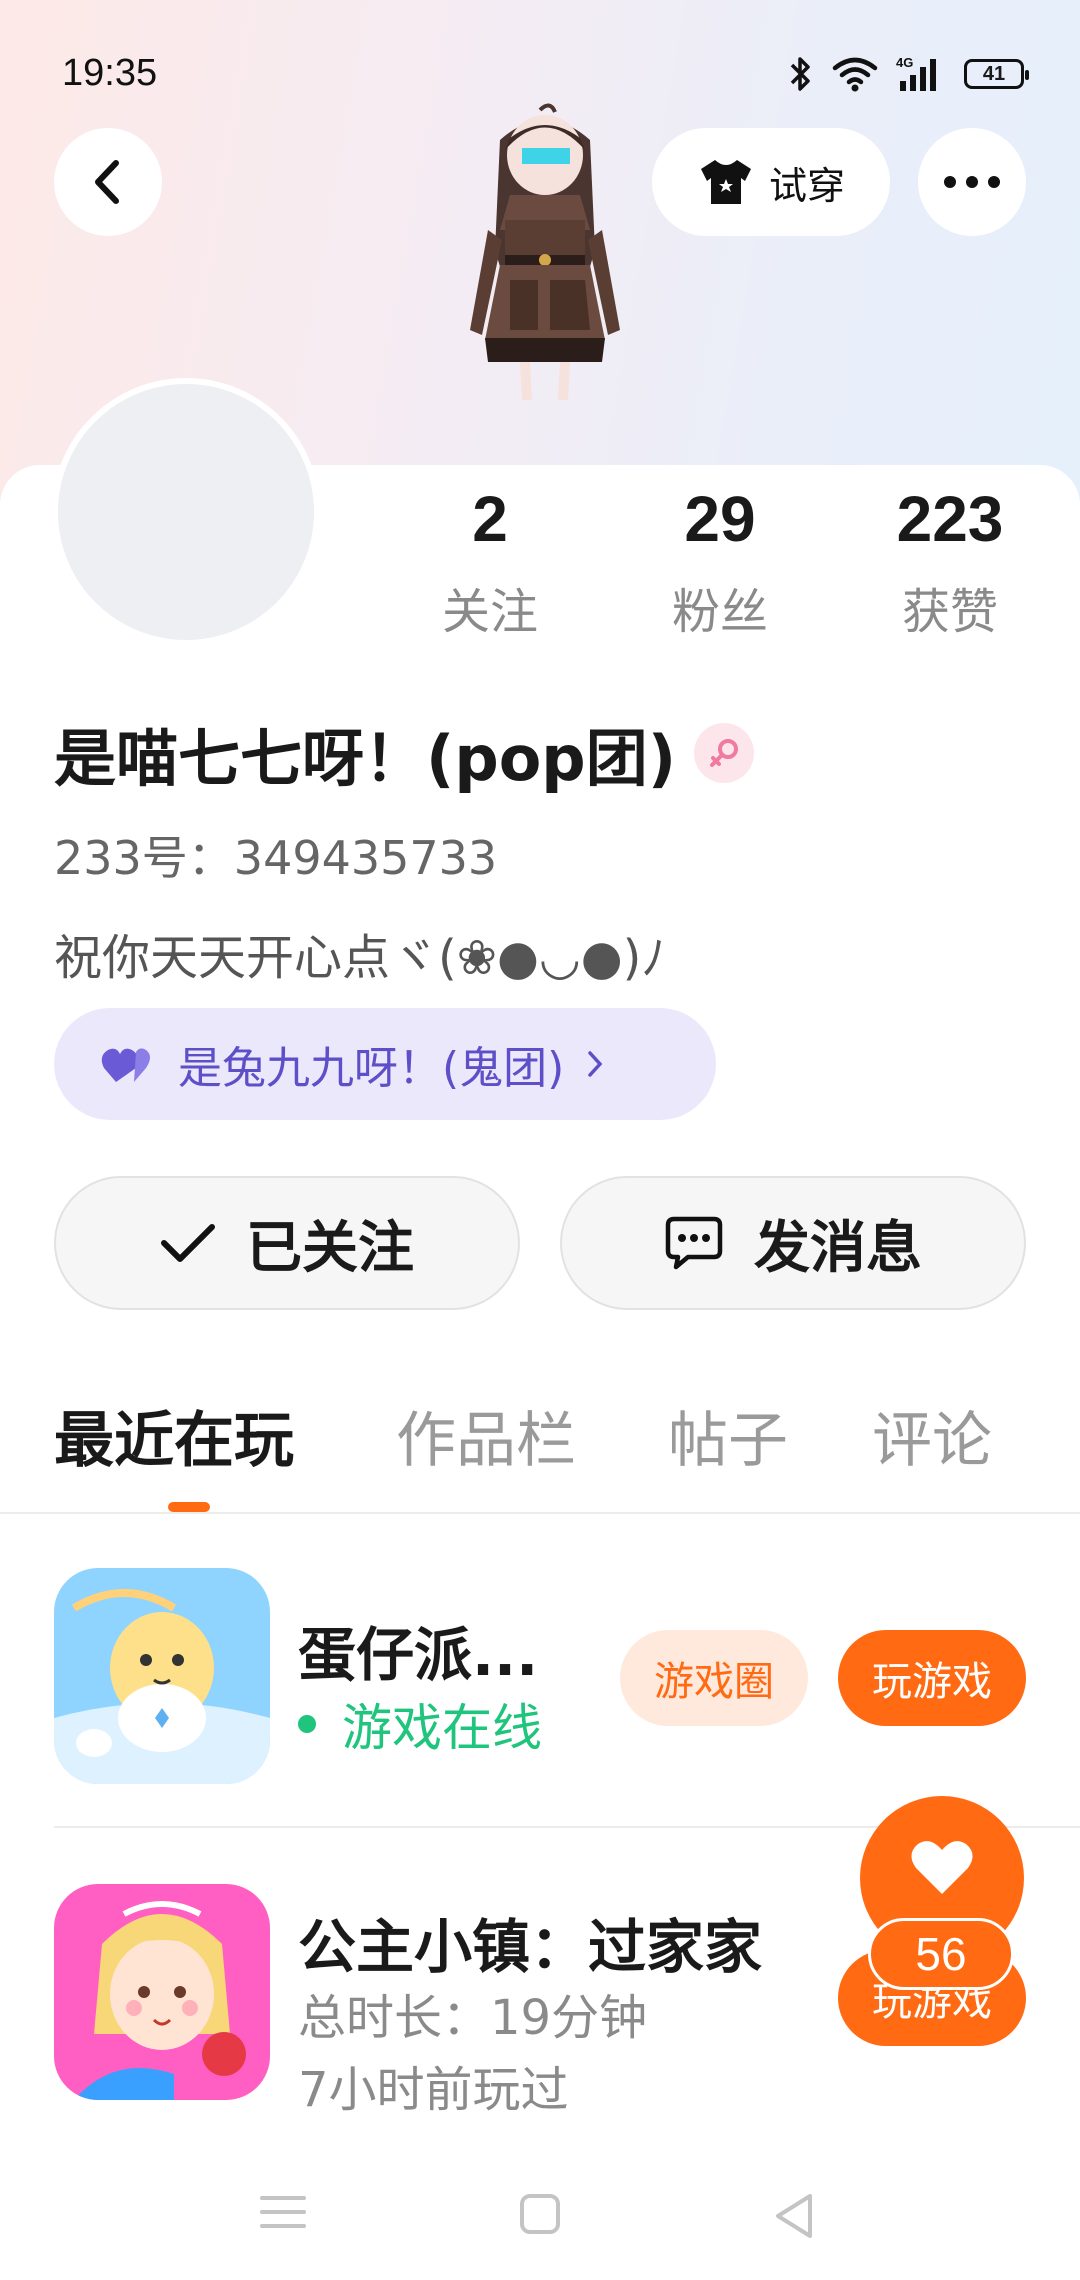 This screenshot has width=1080, height=2280. I want to click on more-button, so click(972, 182).